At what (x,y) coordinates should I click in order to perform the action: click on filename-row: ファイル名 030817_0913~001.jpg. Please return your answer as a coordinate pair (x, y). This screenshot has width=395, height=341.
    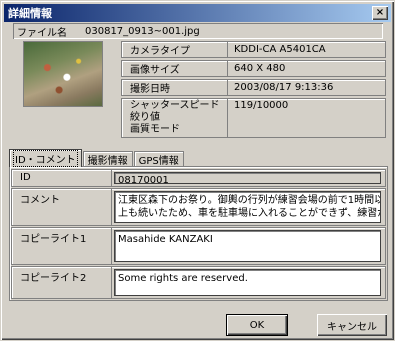
    Looking at the image, I should click on (198, 31).